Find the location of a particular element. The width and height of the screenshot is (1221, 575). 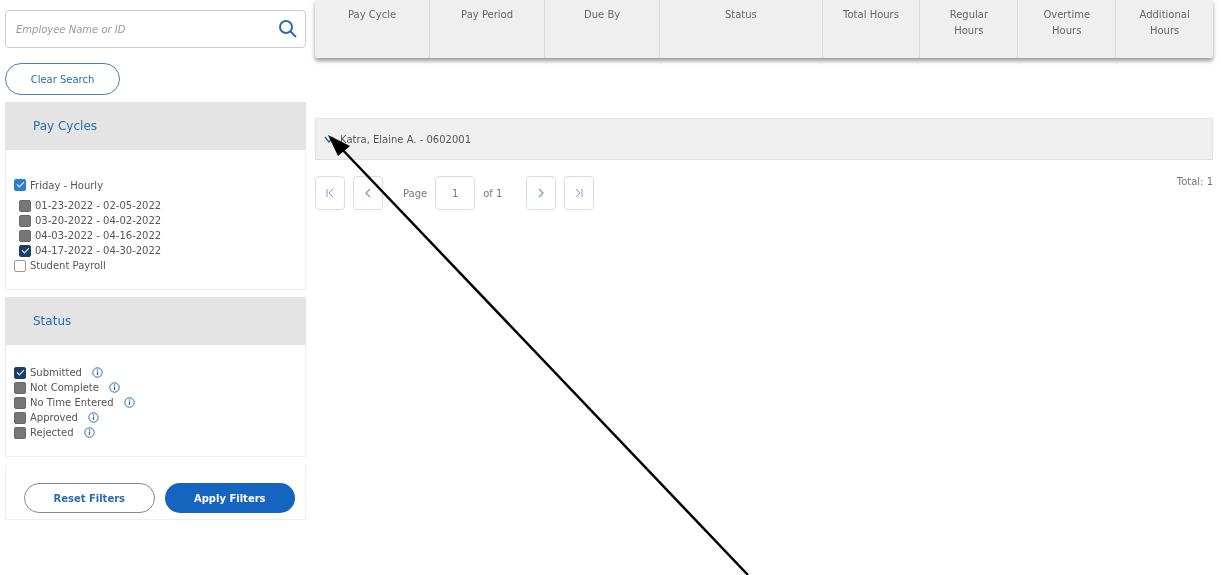

apply-filters-button: Apply Filters is located at coordinates (229, 498).